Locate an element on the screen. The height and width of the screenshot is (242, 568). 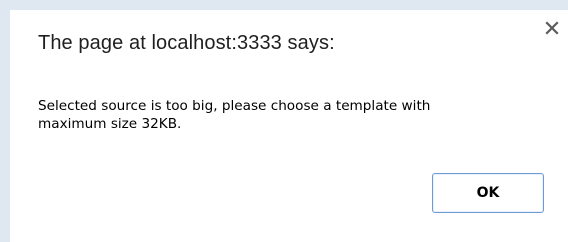
dialog-title: The page at localhost:3333 says: is located at coordinates (186, 43).